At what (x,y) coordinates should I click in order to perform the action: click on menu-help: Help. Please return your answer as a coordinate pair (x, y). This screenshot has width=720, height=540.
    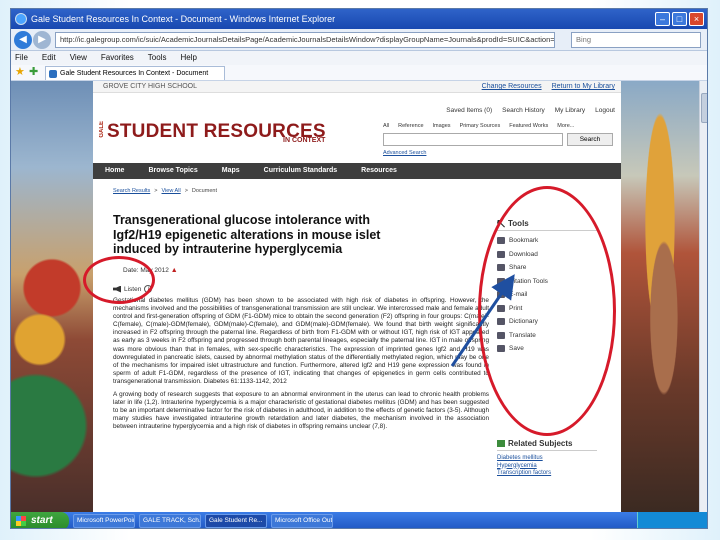
    Looking at the image, I should click on (188, 58).